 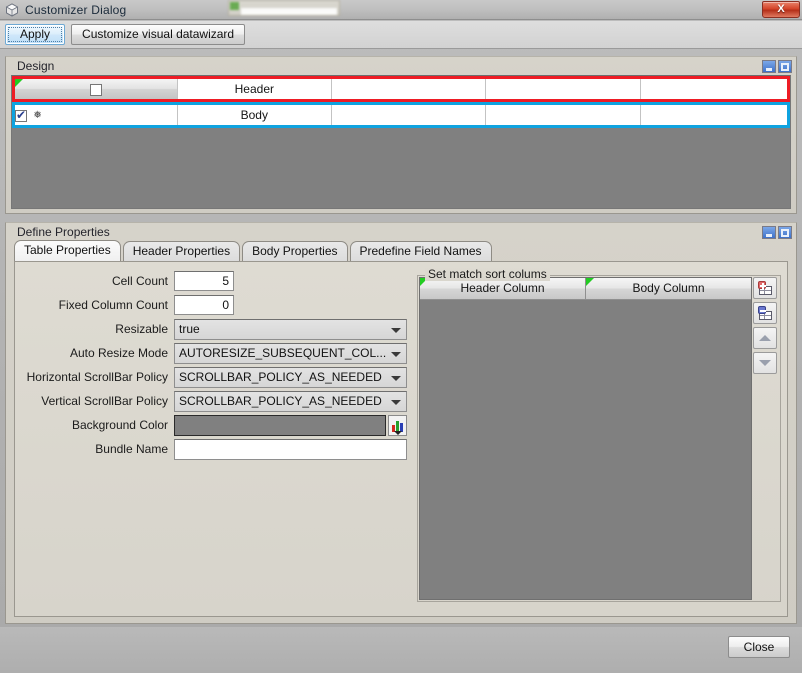 What do you see at coordinates (76, 9) in the screenshot?
I see `window-title: Customizer Dialog` at bounding box center [76, 9].